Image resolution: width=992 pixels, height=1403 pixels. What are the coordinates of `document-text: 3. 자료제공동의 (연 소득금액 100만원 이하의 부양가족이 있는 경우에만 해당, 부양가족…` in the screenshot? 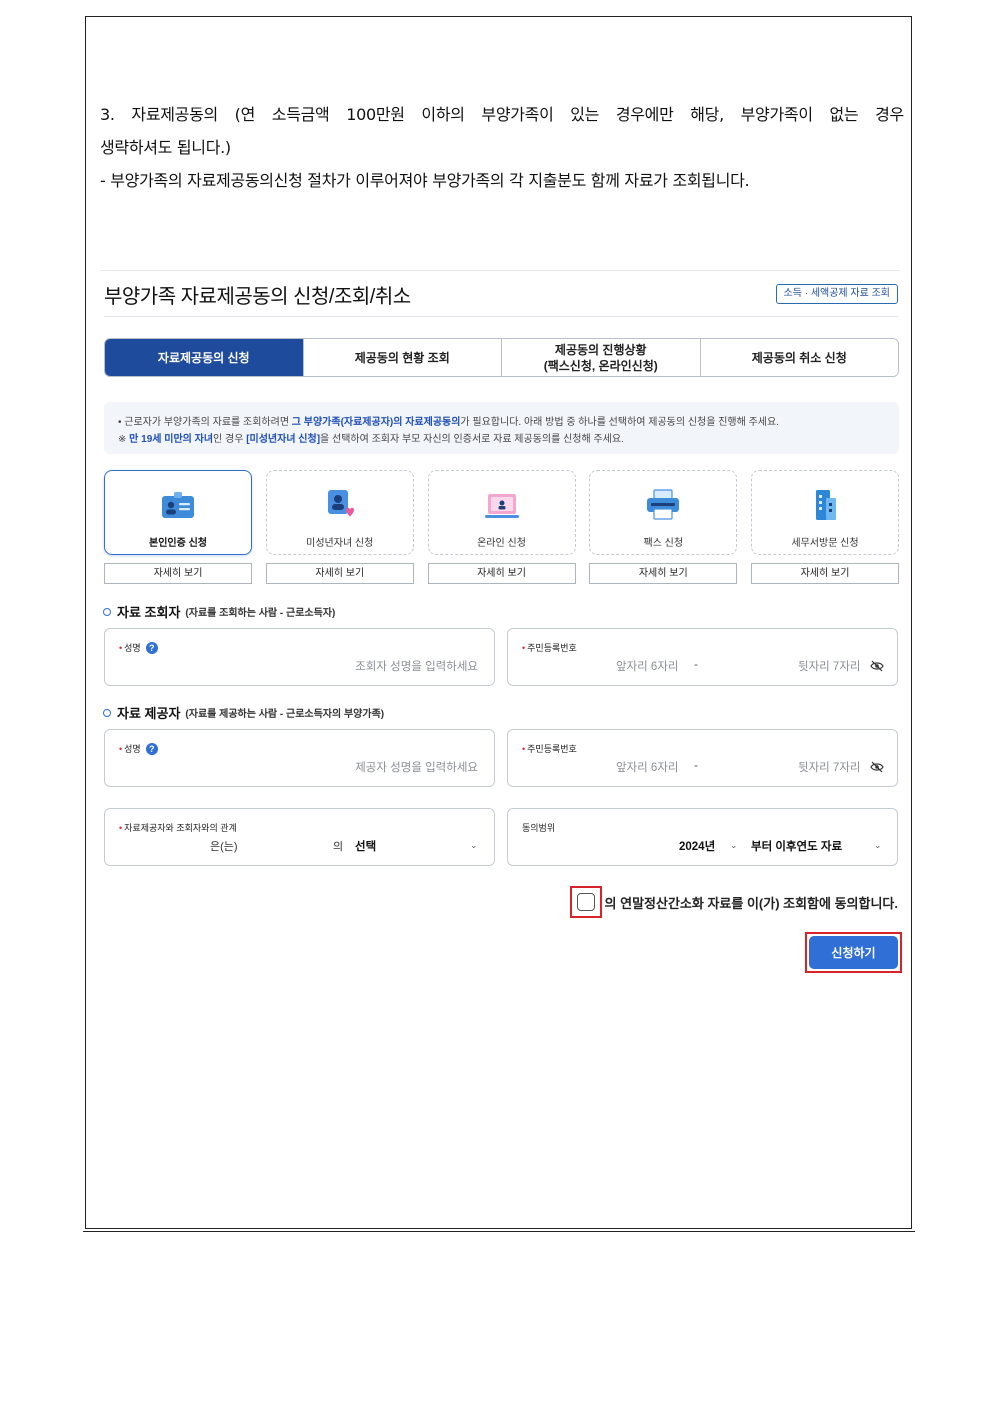 It's located at (502, 147).